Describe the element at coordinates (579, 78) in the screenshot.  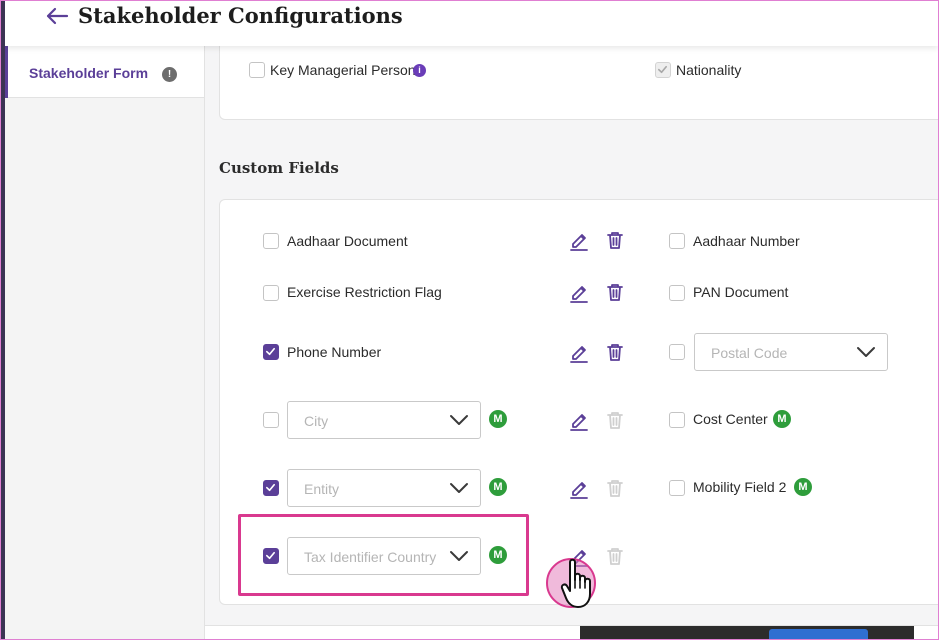
I see `standard-fields-panel: Key Managerial Person i Nationality` at that location.